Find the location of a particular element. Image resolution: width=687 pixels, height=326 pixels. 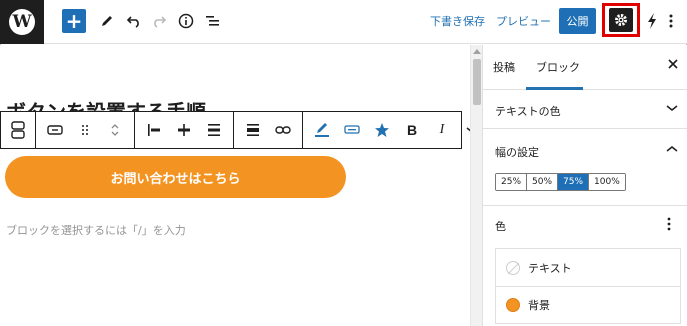

preview-button: プレビュー is located at coordinates (523, 21).